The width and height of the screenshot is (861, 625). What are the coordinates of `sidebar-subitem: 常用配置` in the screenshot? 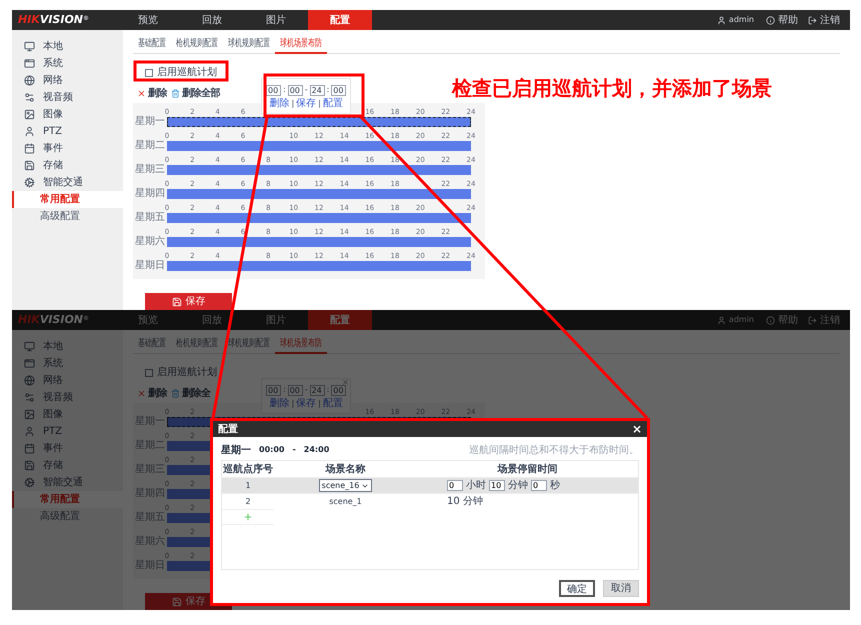 It's located at (67, 199).